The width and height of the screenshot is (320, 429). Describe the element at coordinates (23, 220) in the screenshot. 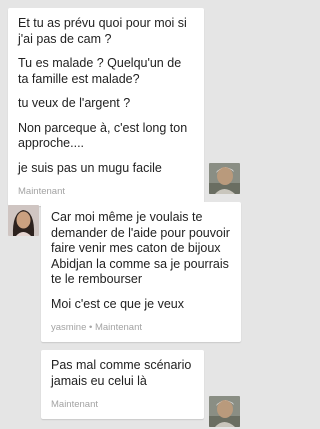

I see `contact-avatar-icon` at that location.